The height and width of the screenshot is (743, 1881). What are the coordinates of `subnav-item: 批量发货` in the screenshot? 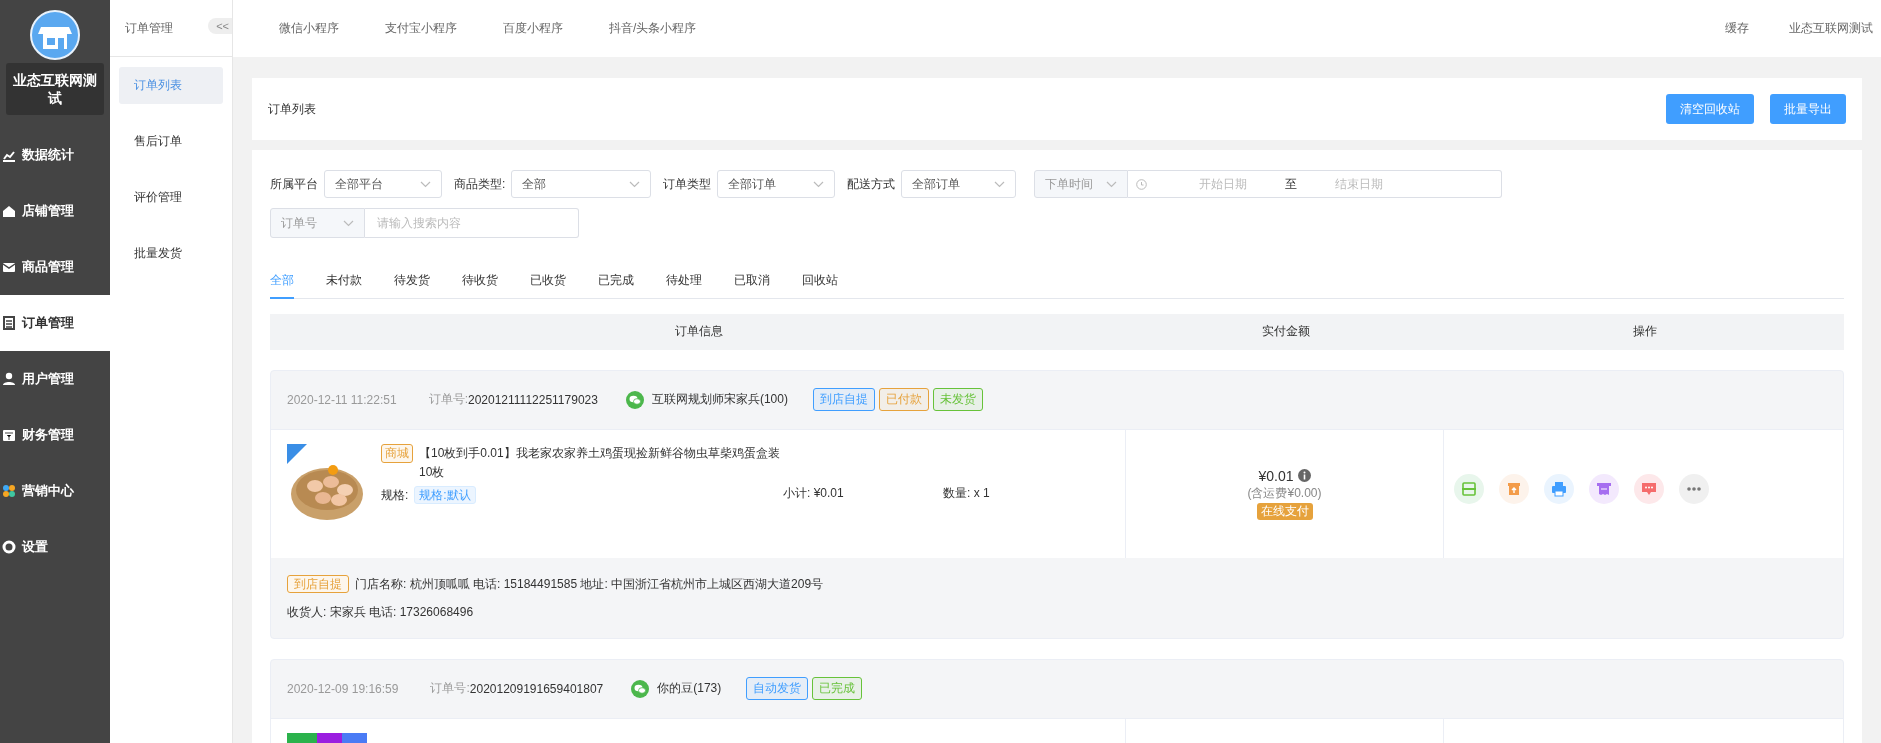 It's located at (171, 253).